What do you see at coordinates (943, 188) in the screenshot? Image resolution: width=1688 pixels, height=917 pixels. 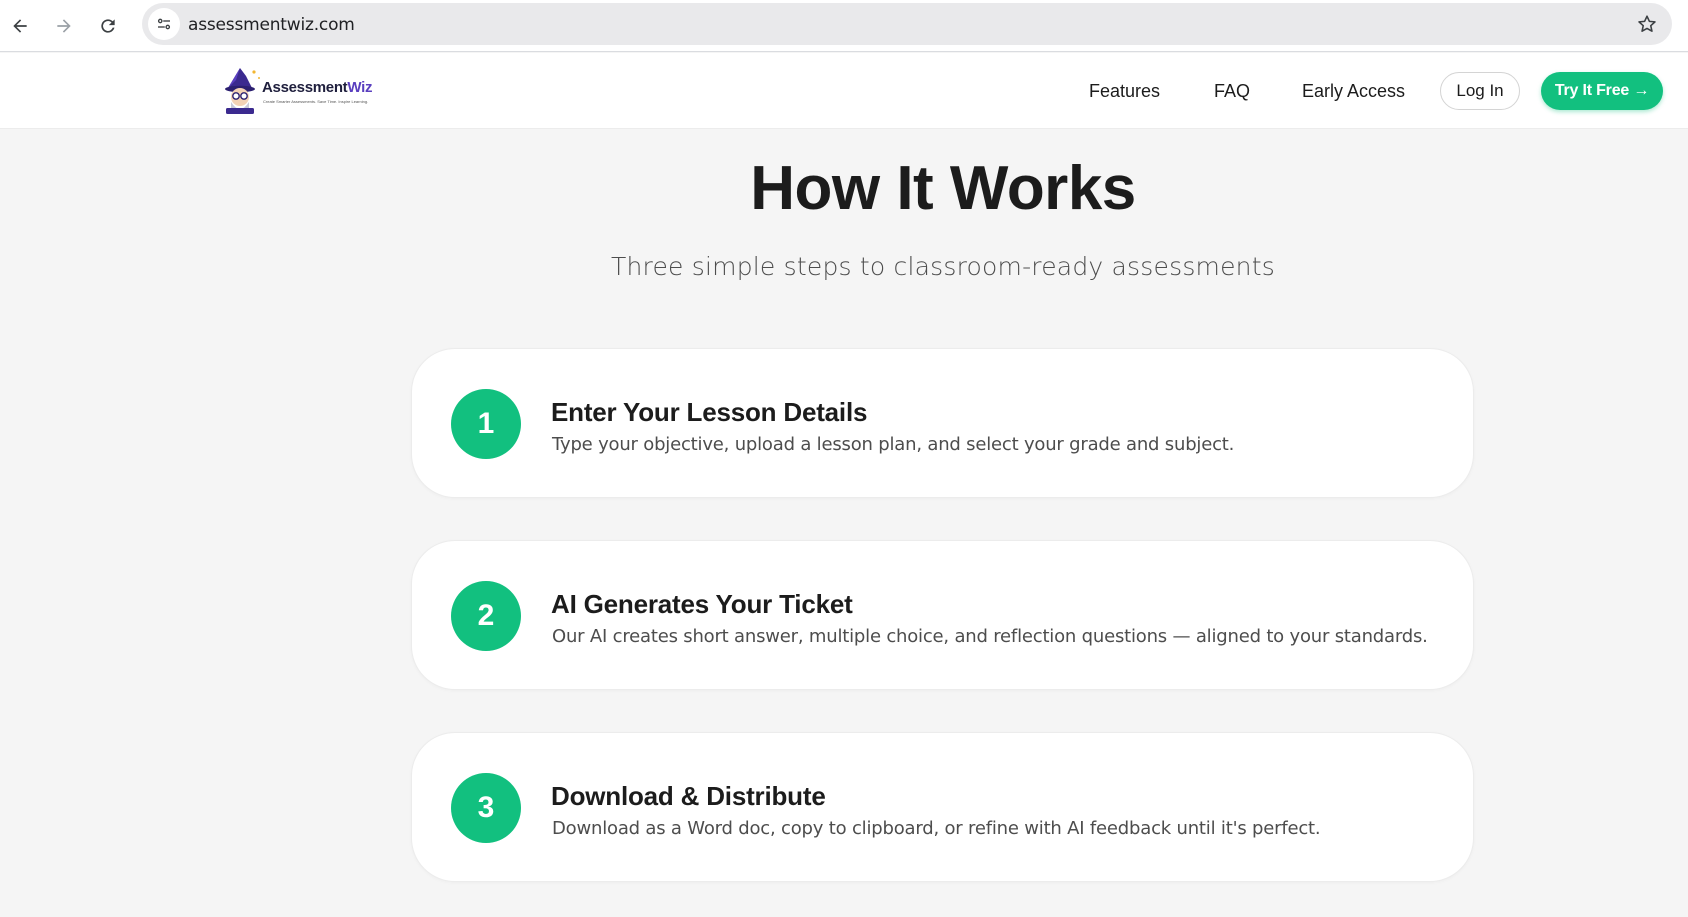 I see `page-title: How It Works` at bounding box center [943, 188].